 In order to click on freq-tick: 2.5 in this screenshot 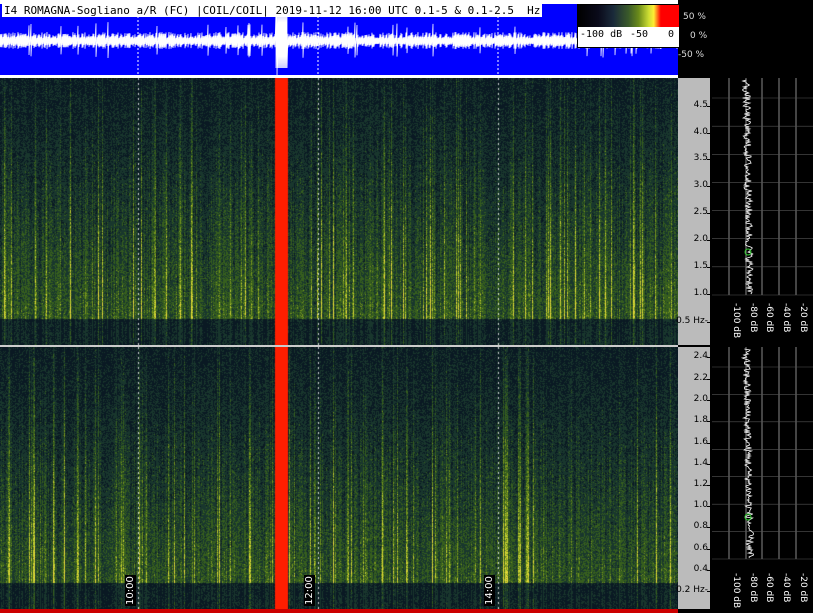, I will do `click(702, 212)`.